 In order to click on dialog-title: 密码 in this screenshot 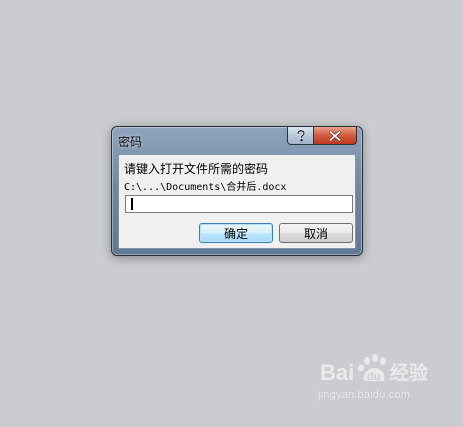, I will do `click(130, 142)`.